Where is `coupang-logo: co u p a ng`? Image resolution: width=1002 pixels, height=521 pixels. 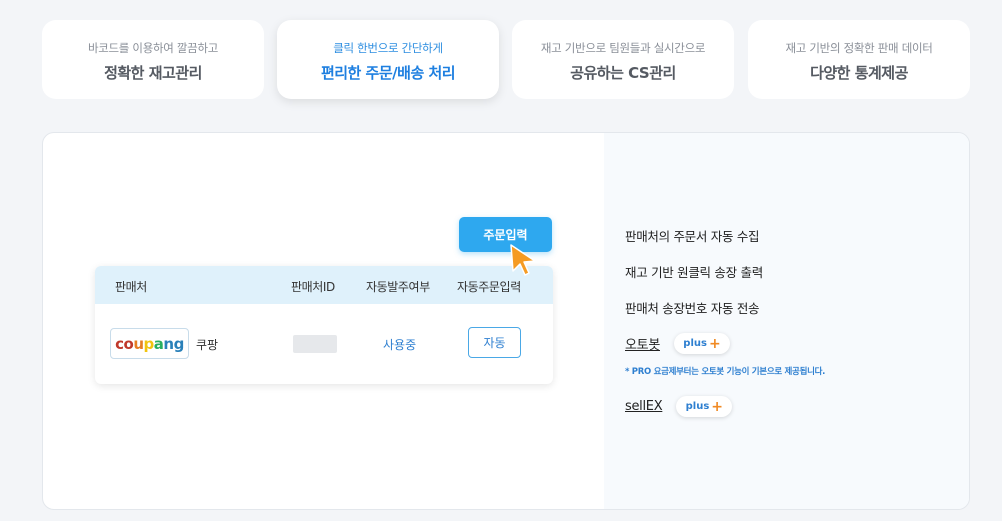
coupang-logo: co u p a ng is located at coordinates (149, 343).